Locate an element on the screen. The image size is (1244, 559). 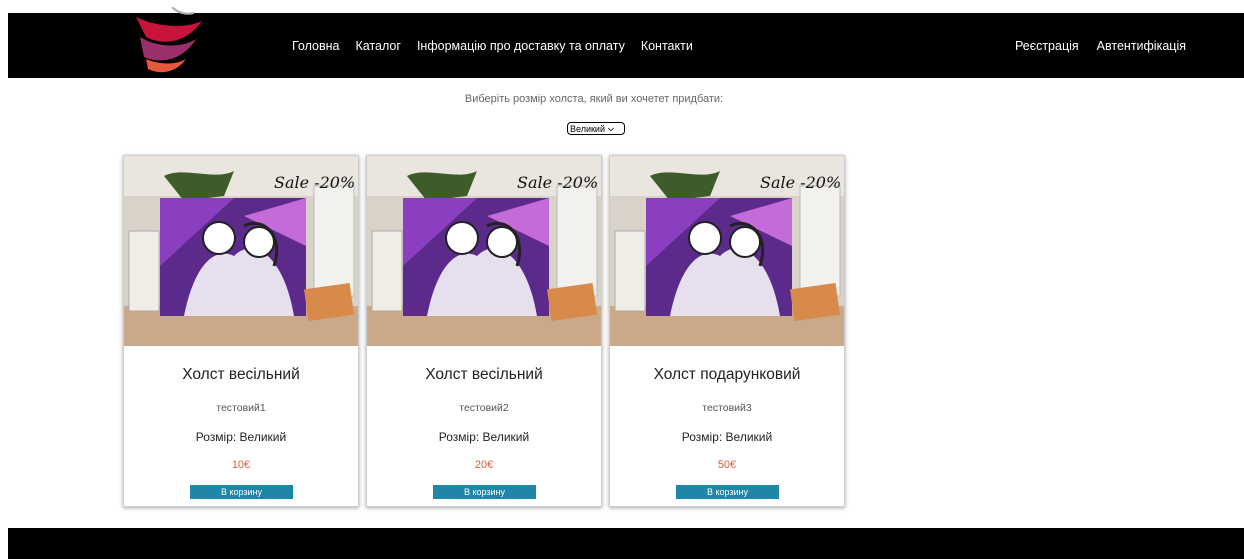
auth-nav: Реєстрація Автентифікація is located at coordinates (1091, 45).